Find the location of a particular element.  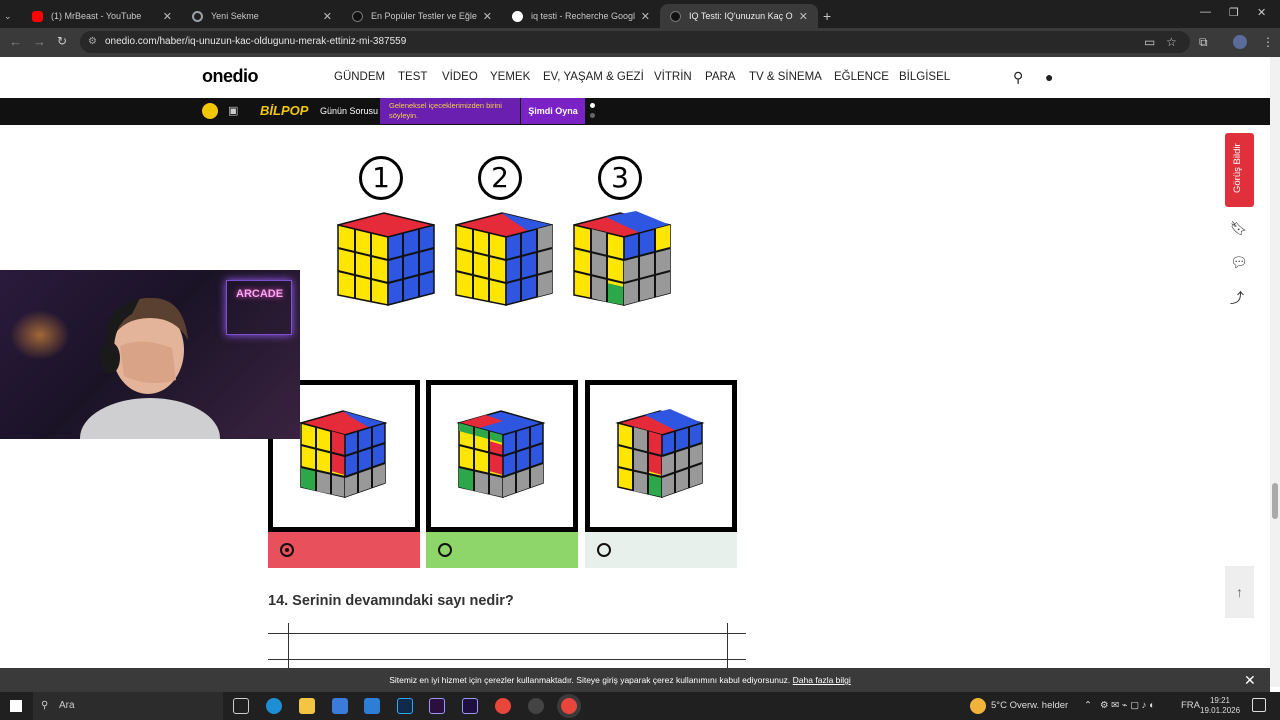

question-14-title: 14. Serinin devamındaki sayı nedir? is located at coordinates (391, 601).